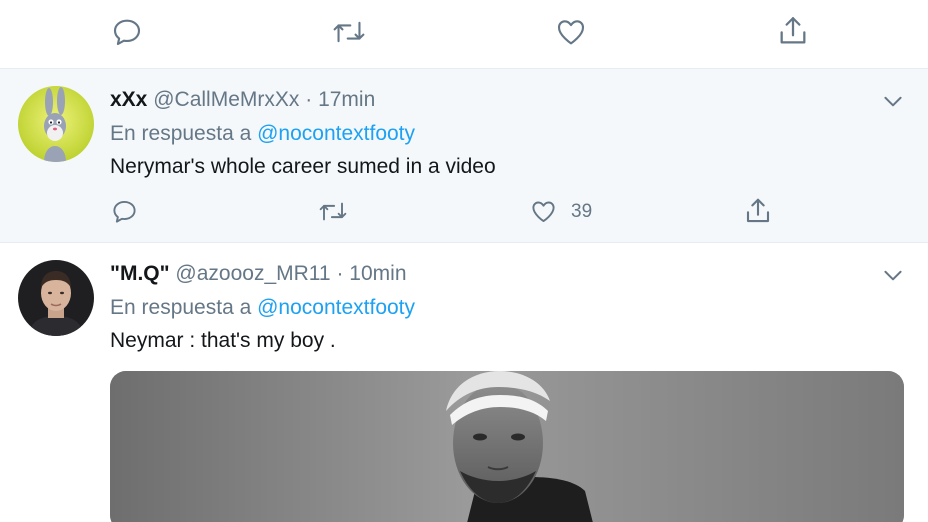 The image size is (928, 522). What do you see at coordinates (140, 273) in the screenshot?
I see `display-name: "M.Q"` at bounding box center [140, 273].